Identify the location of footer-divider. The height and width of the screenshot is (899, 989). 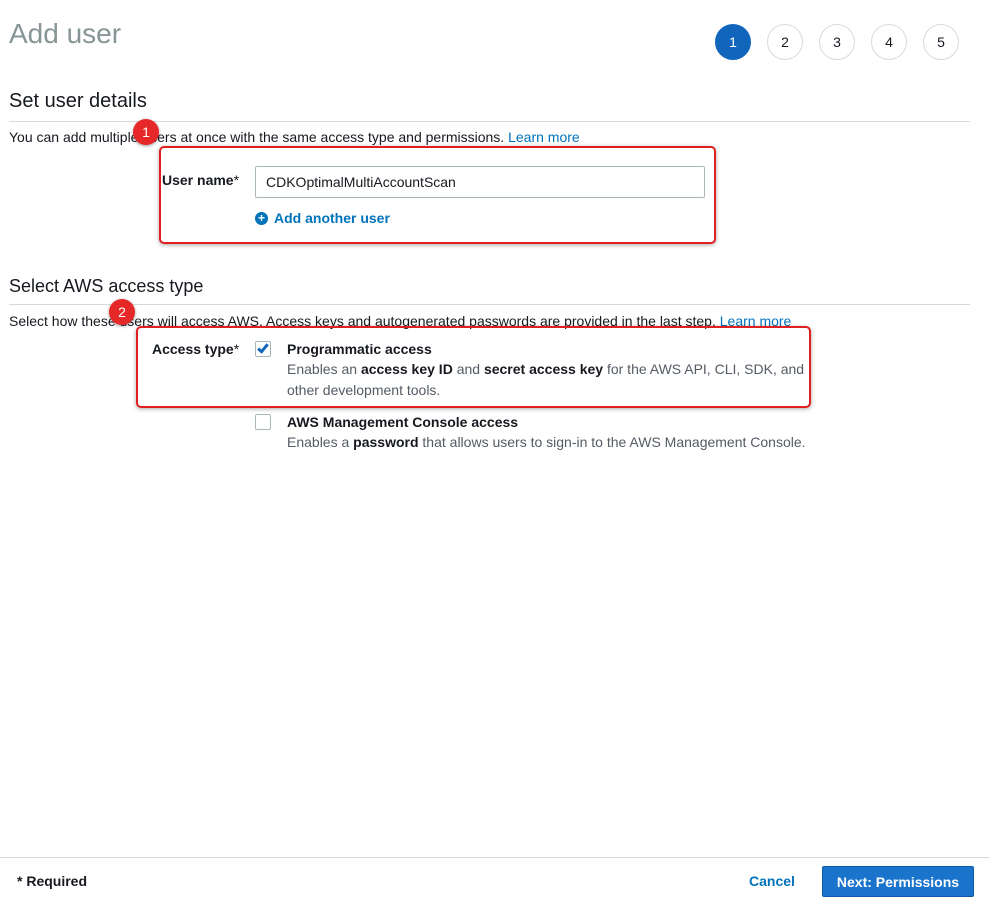
(494, 857).